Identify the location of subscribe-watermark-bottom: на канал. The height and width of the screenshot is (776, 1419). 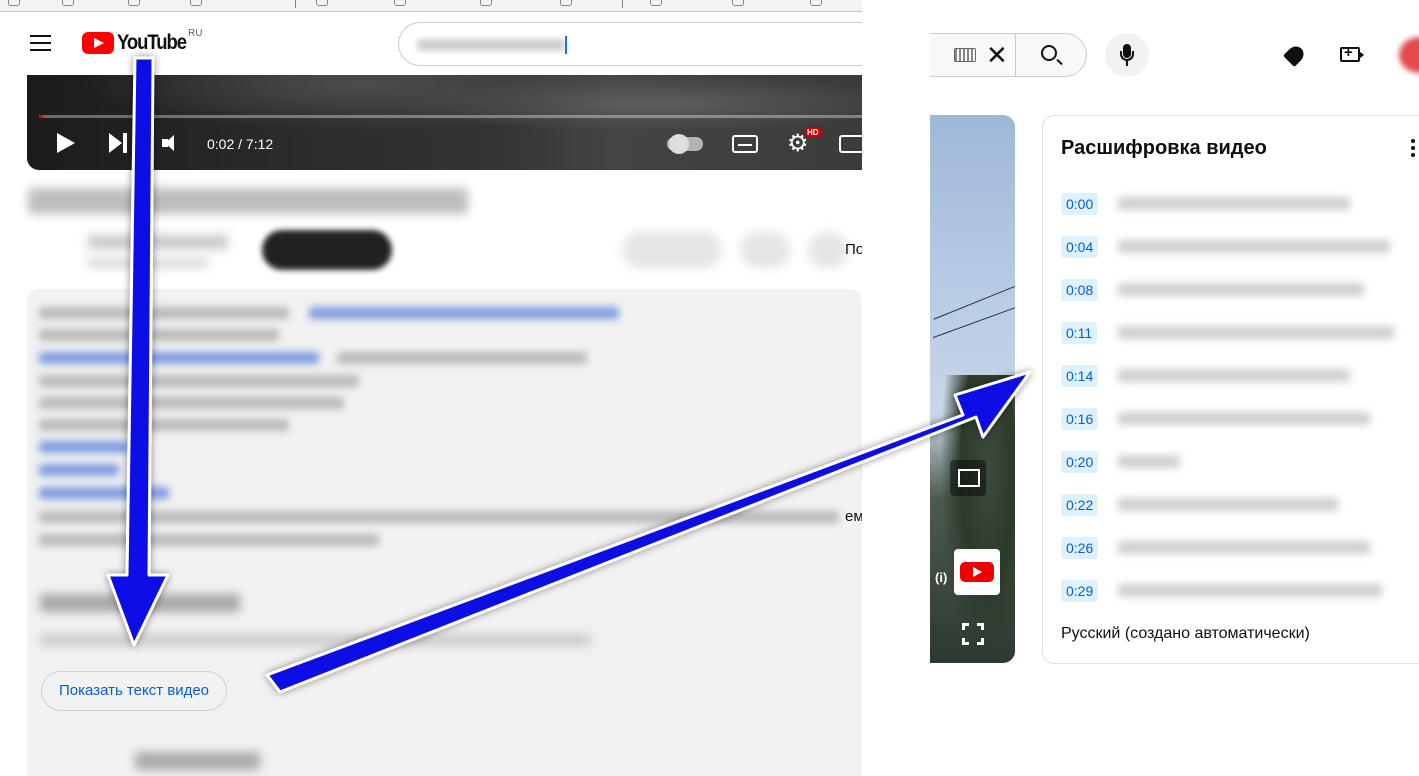
(977, 588).